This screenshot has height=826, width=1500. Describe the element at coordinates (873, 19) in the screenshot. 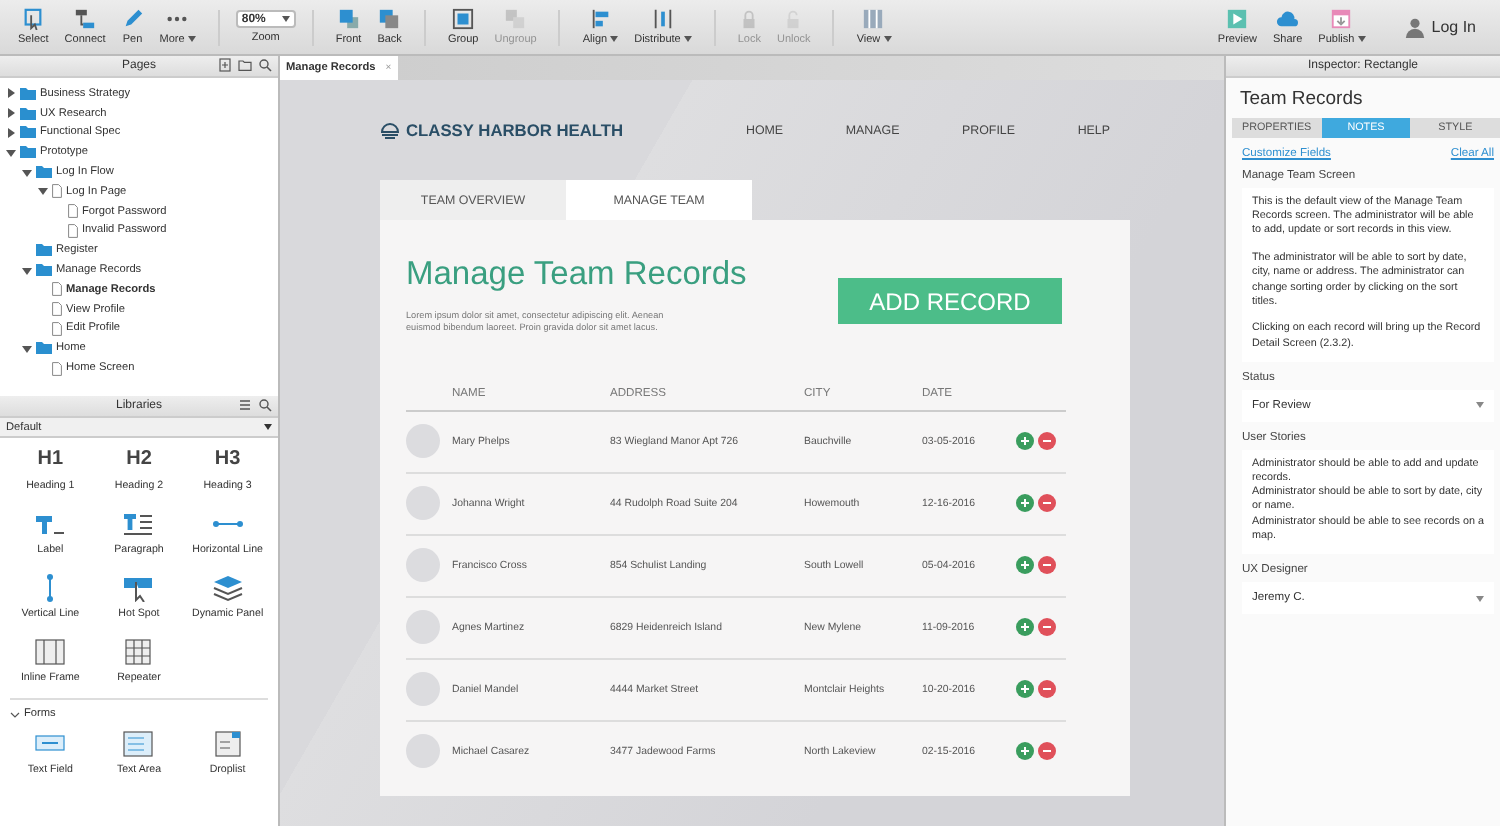

I see `view-icon` at that location.